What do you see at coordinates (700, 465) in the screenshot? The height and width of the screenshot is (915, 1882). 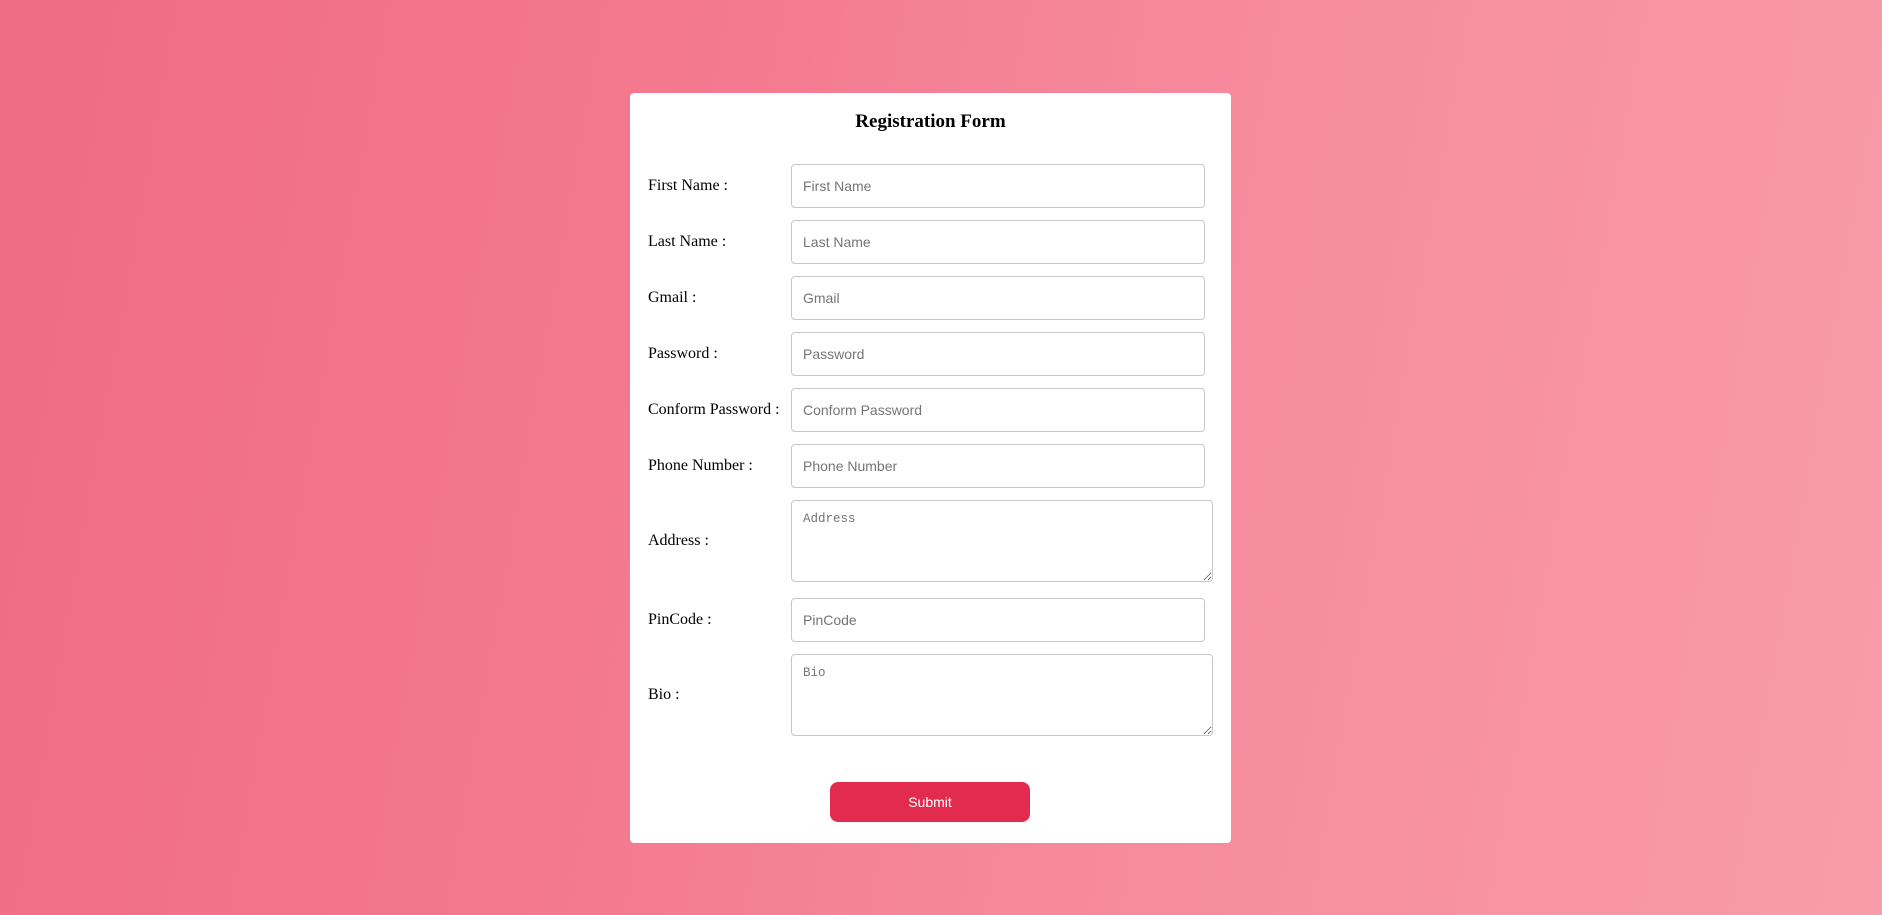 I see `phone-number-label: Phone Number :` at bounding box center [700, 465].